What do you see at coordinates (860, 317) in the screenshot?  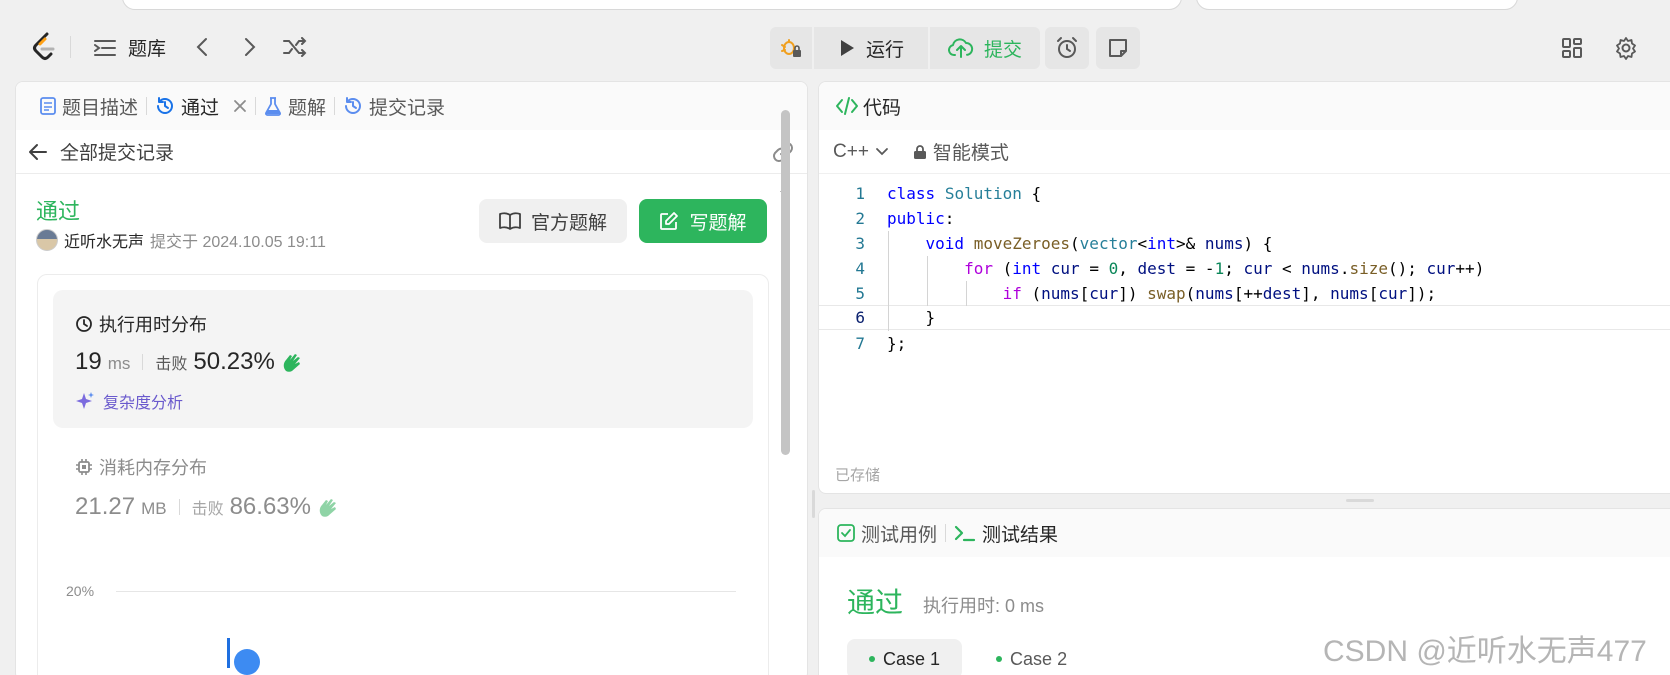 I see `line-number: 6` at bounding box center [860, 317].